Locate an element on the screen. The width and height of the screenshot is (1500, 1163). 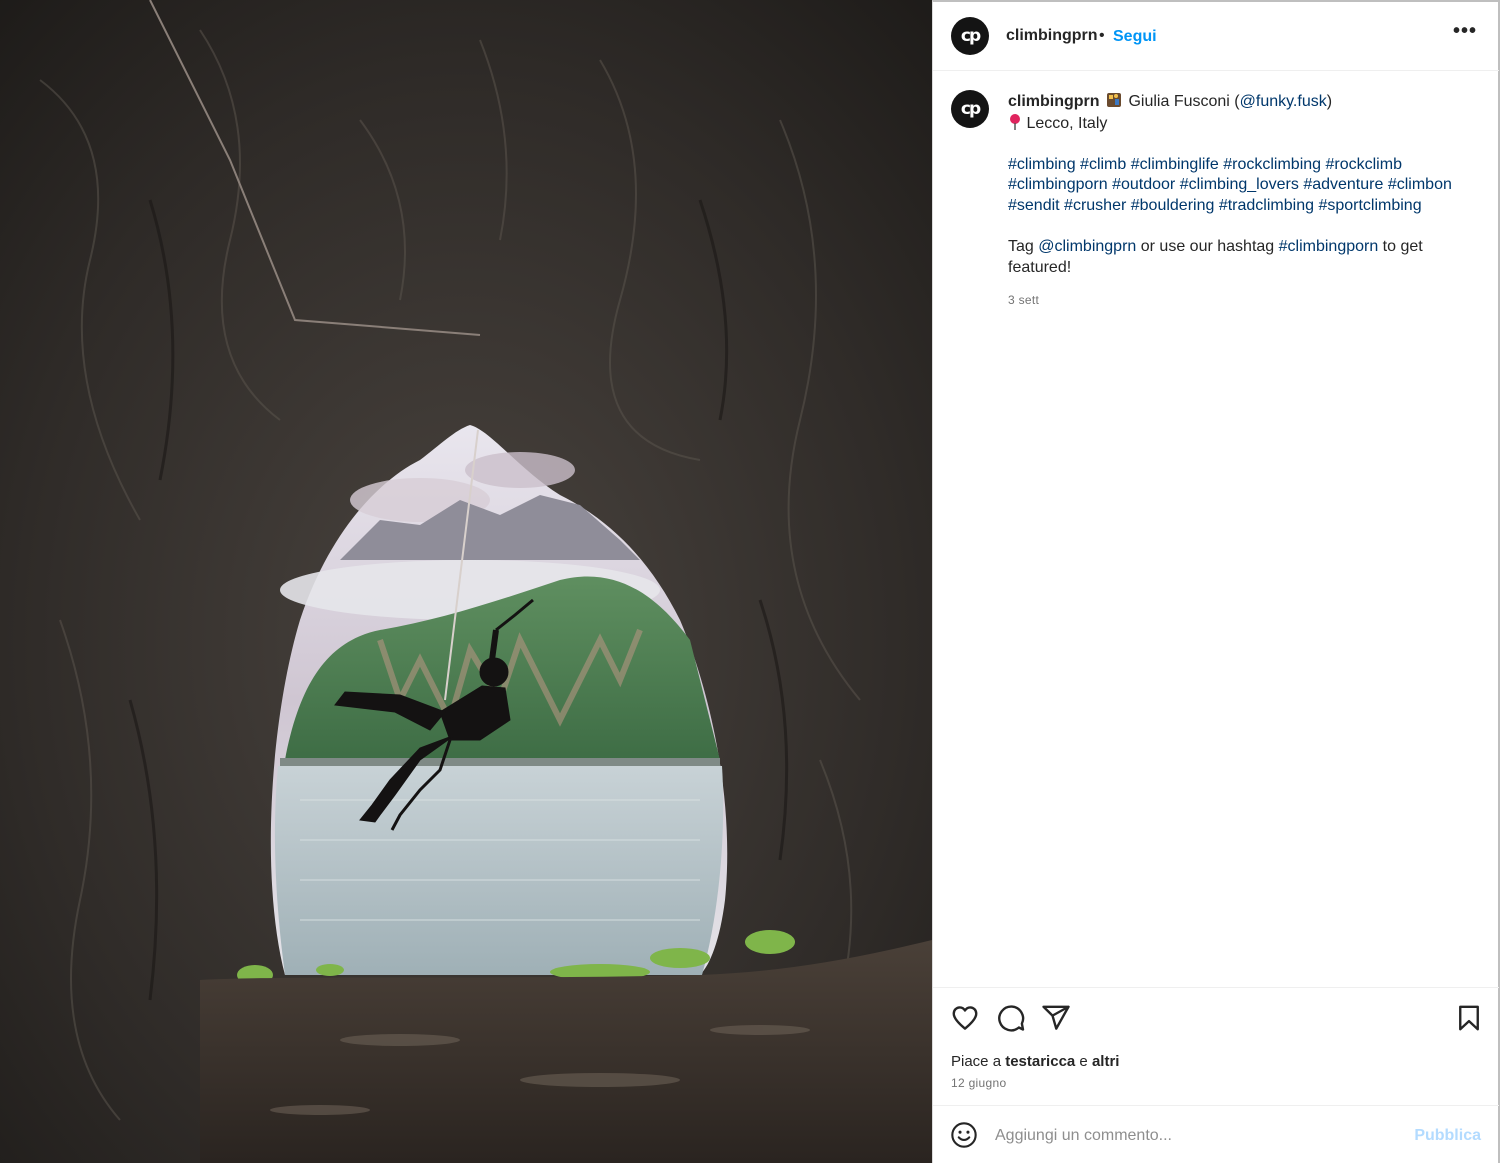
post-header: cp climbingprn • Segui ••• is located at coordinates (1216, 36).